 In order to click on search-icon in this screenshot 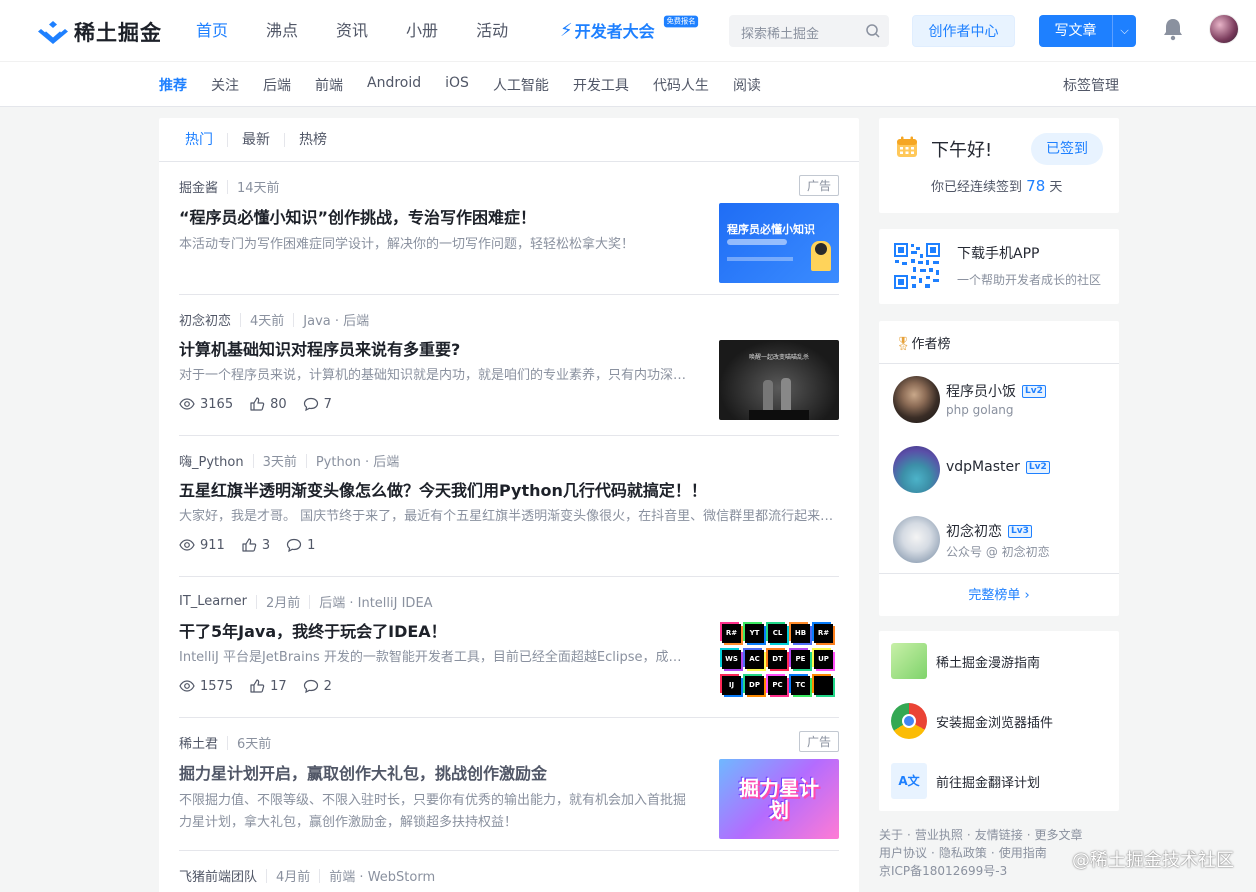, I will do `click(873, 31)`.